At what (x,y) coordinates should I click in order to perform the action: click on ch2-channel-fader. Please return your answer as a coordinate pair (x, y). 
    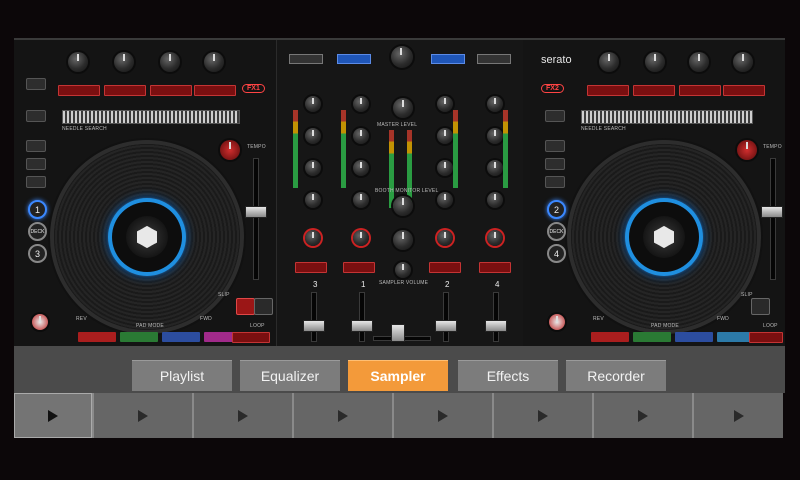
    Looking at the image, I should click on (446, 326).